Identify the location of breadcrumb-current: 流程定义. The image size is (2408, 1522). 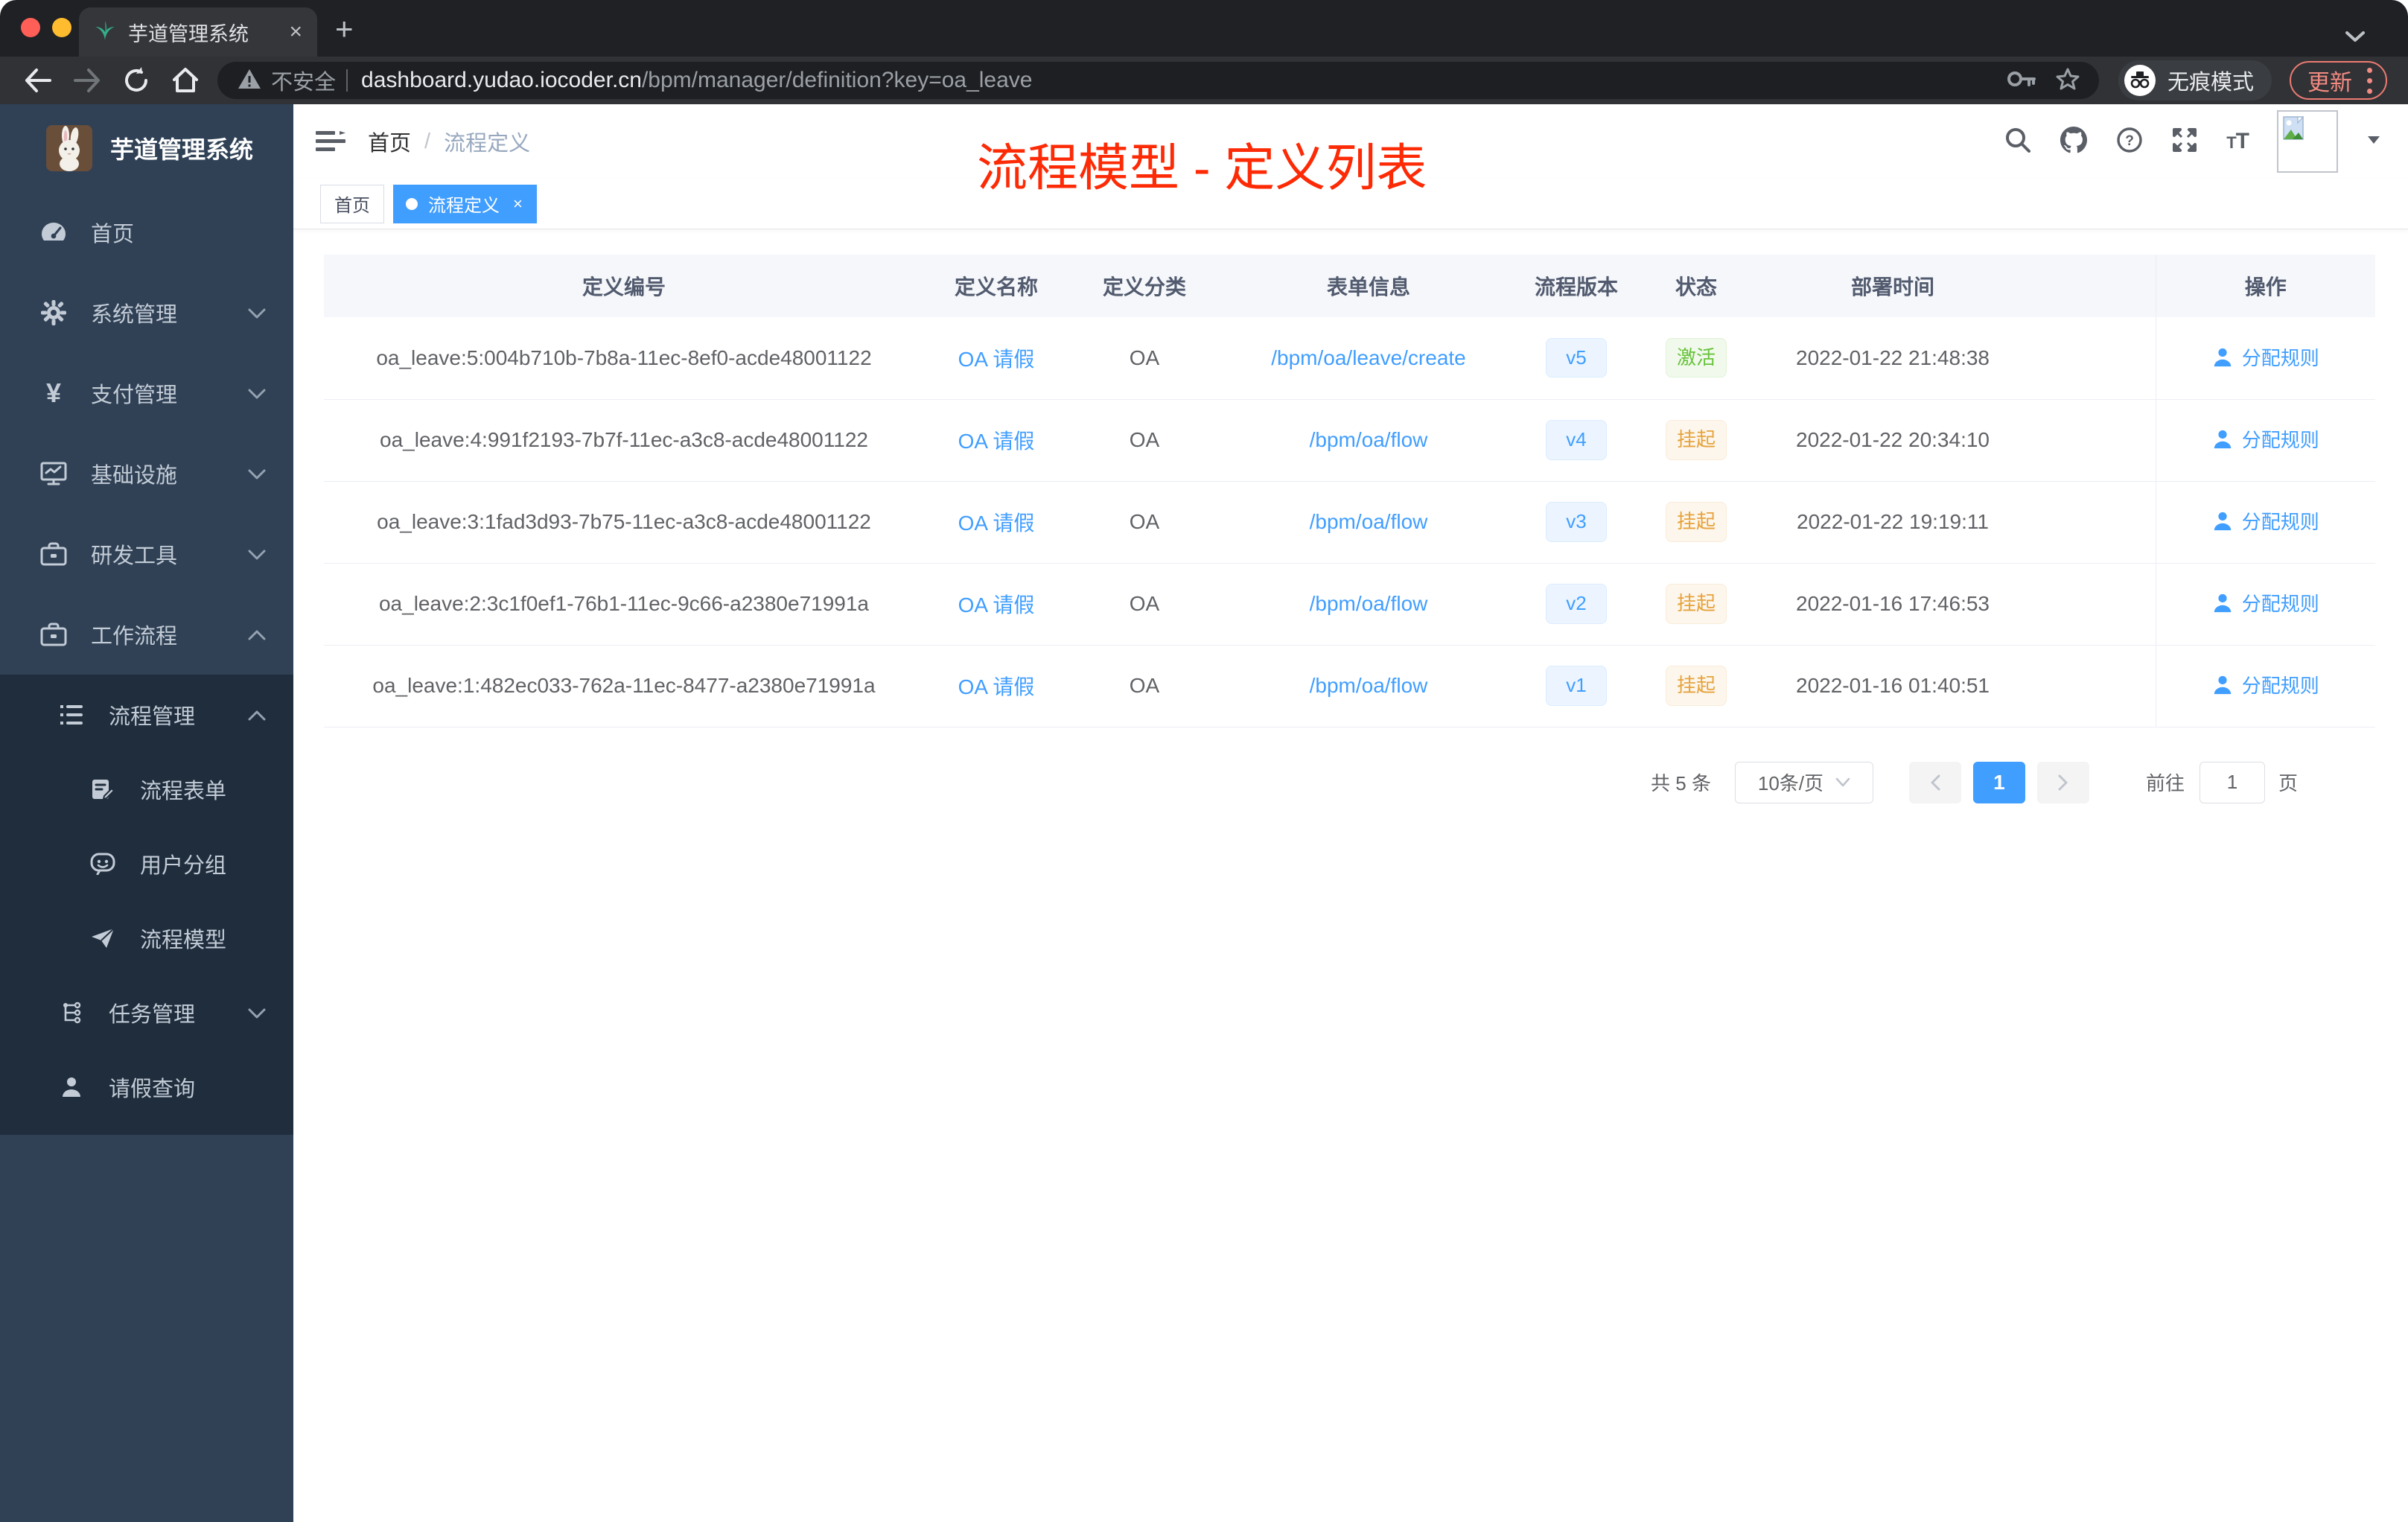
(487, 144).